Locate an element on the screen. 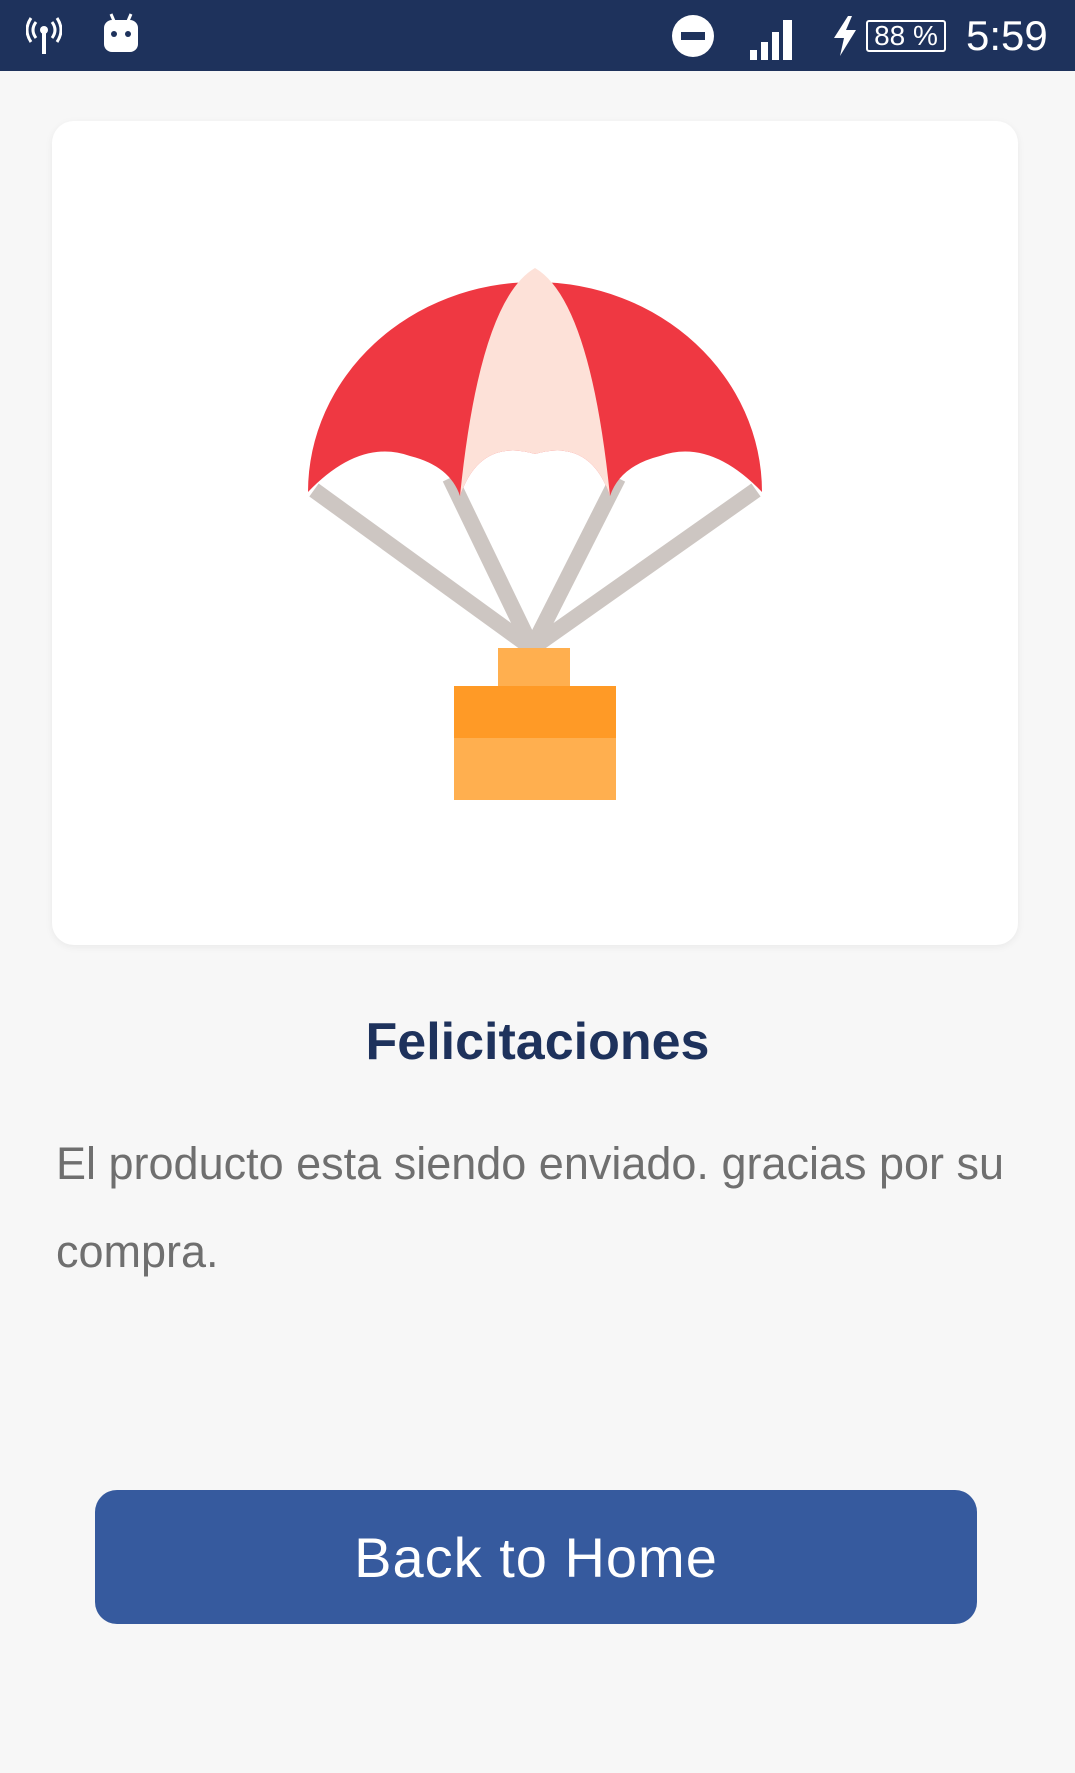 This screenshot has height=1773, width=1075. back-to-home-button: Back to Home is located at coordinates (536, 1557).